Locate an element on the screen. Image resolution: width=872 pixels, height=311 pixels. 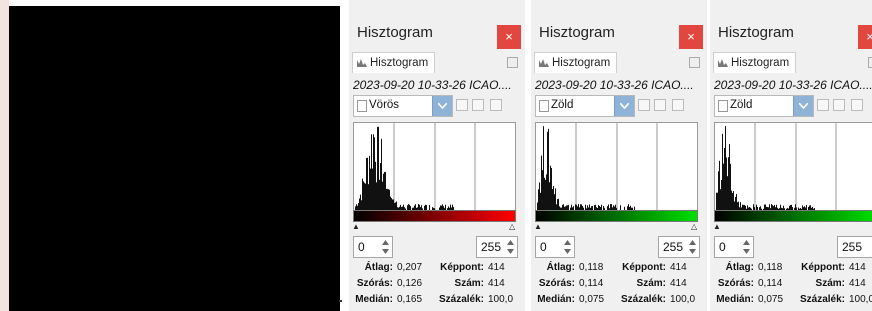
panel-title: Hisztogram is located at coordinates (577, 32).